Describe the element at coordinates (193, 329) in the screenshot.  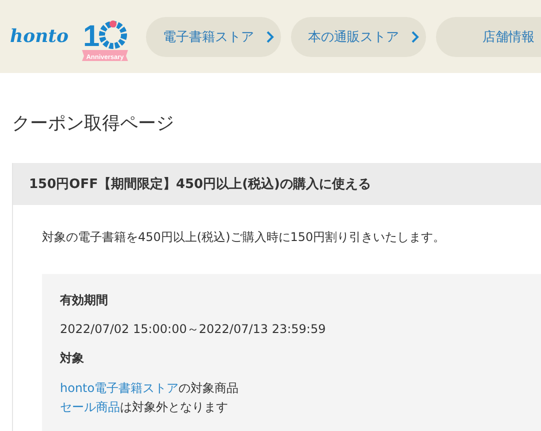
I see `validity-period: 2022/07/02 15:00:00～2022/07/13 23:59:59` at that location.